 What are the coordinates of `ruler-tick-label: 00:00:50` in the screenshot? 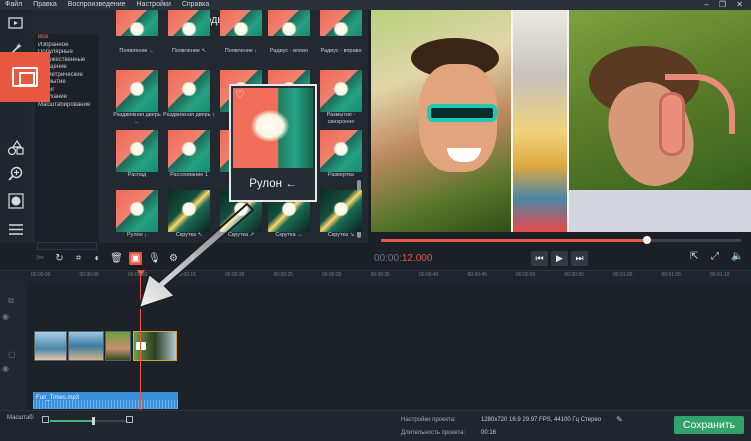 It's located at (526, 275).